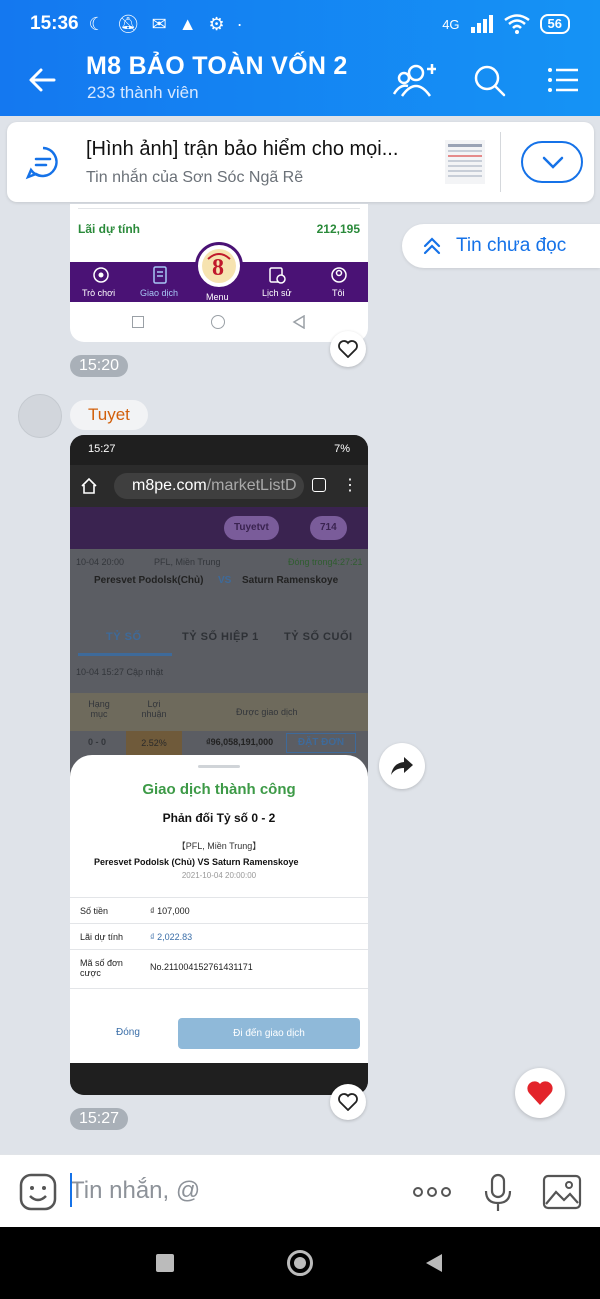 The width and height of the screenshot is (600, 1299). Describe the element at coordinates (128, 23) in the screenshot. I see `mute-icon: 🔕︎` at that location.